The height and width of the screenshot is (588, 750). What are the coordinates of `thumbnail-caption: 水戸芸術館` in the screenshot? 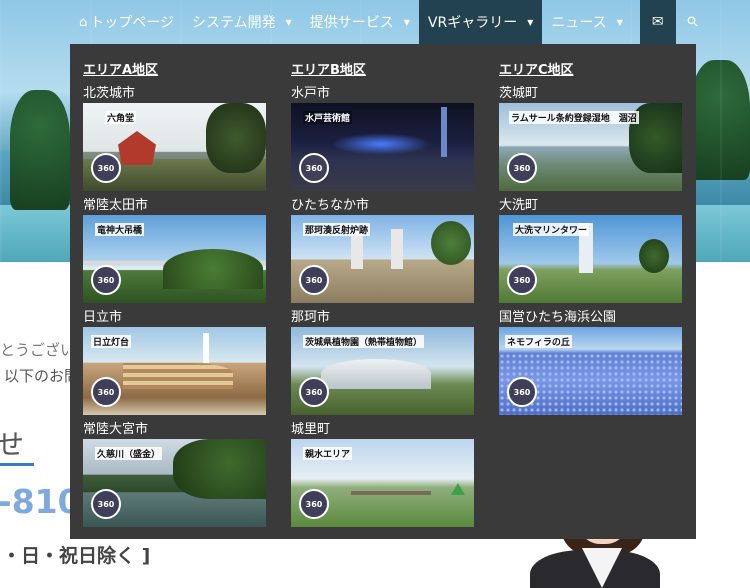 It's located at (328, 117).